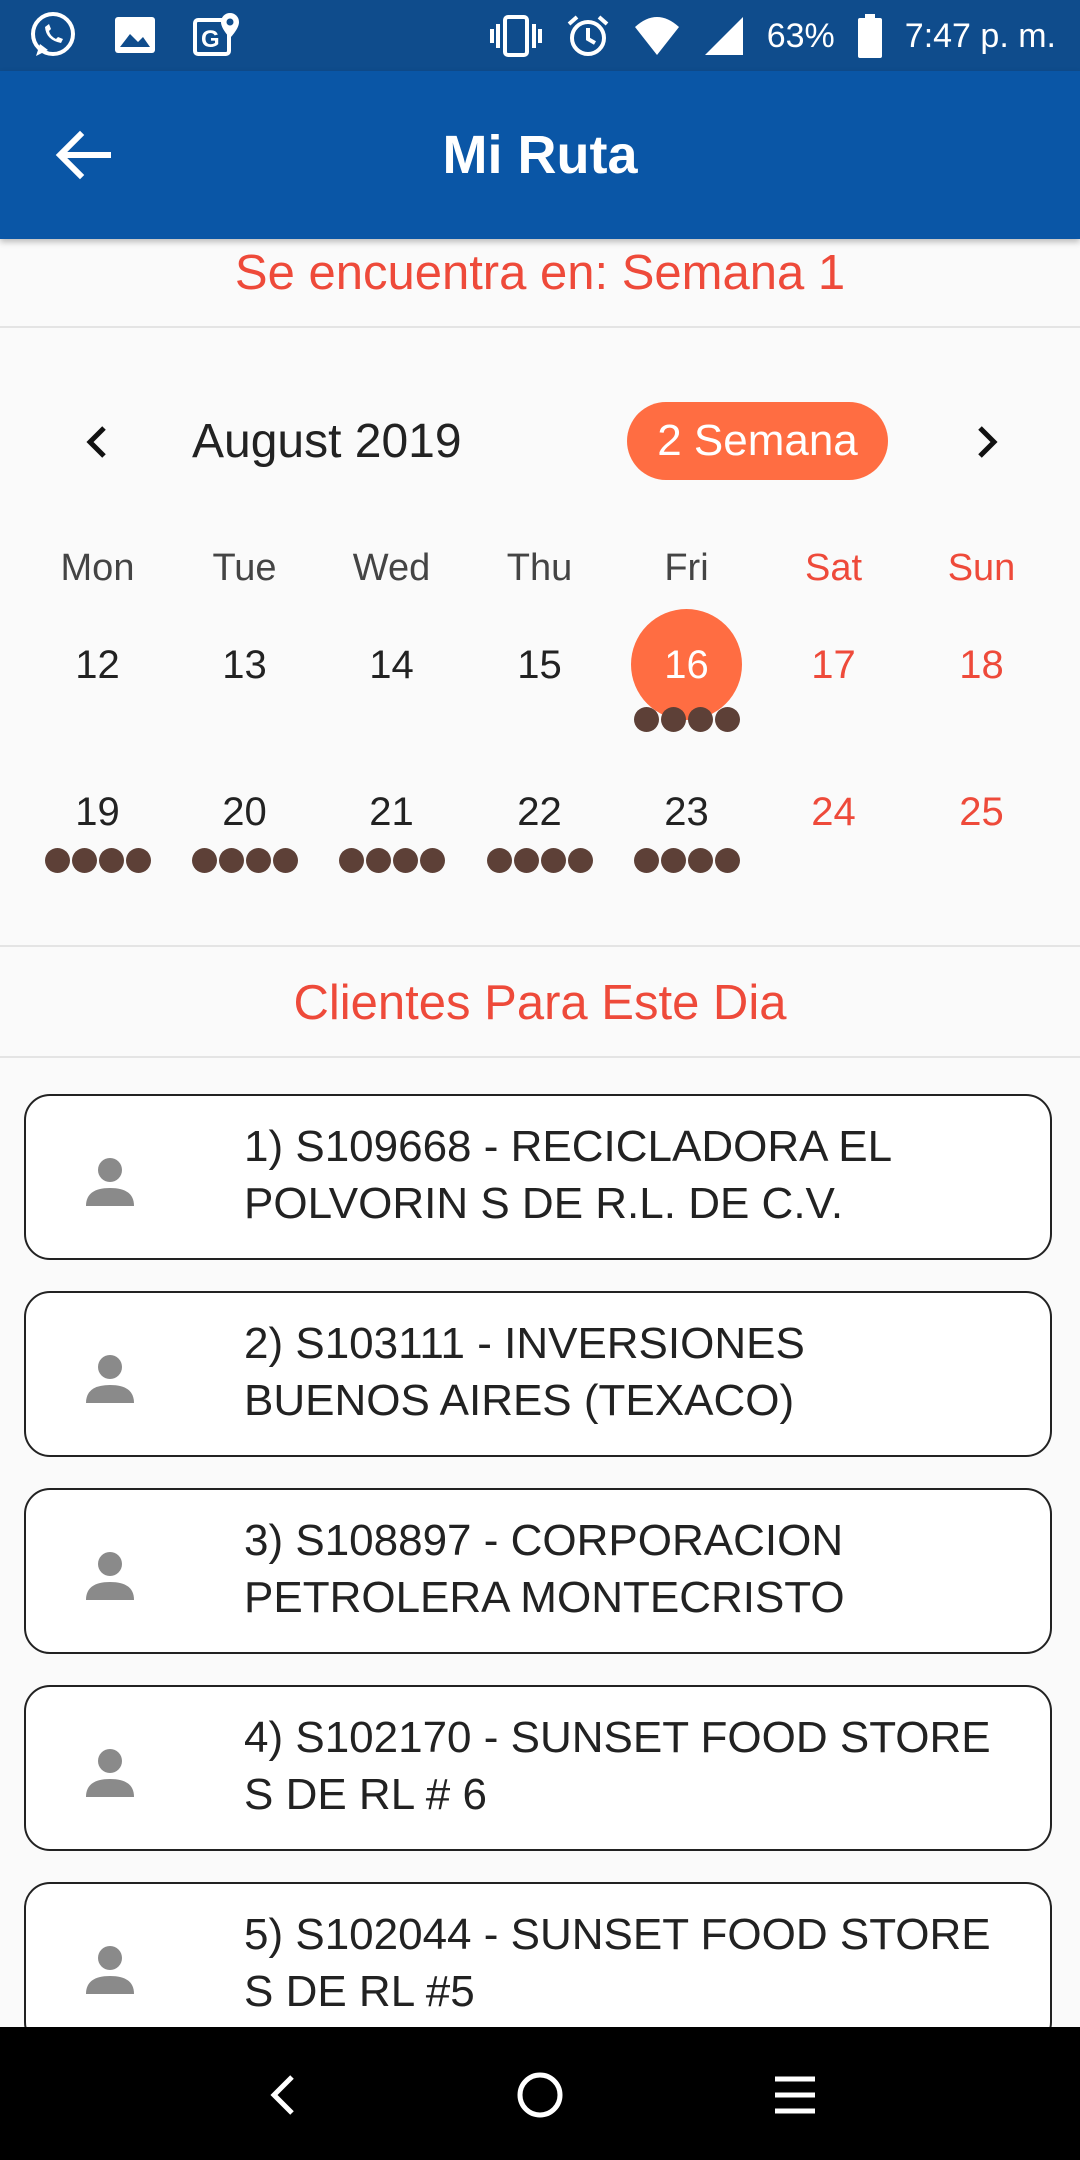 This screenshot has height=2160, width=1080. I want to click on nav-home-icon, so click(540, 2095).